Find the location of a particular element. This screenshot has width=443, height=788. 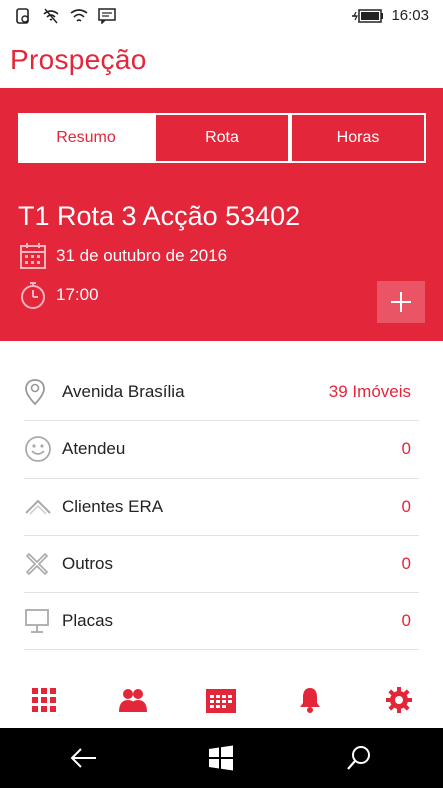

route-date-row: 31 de outubro de 2016 is located at coordinates (122, 256).